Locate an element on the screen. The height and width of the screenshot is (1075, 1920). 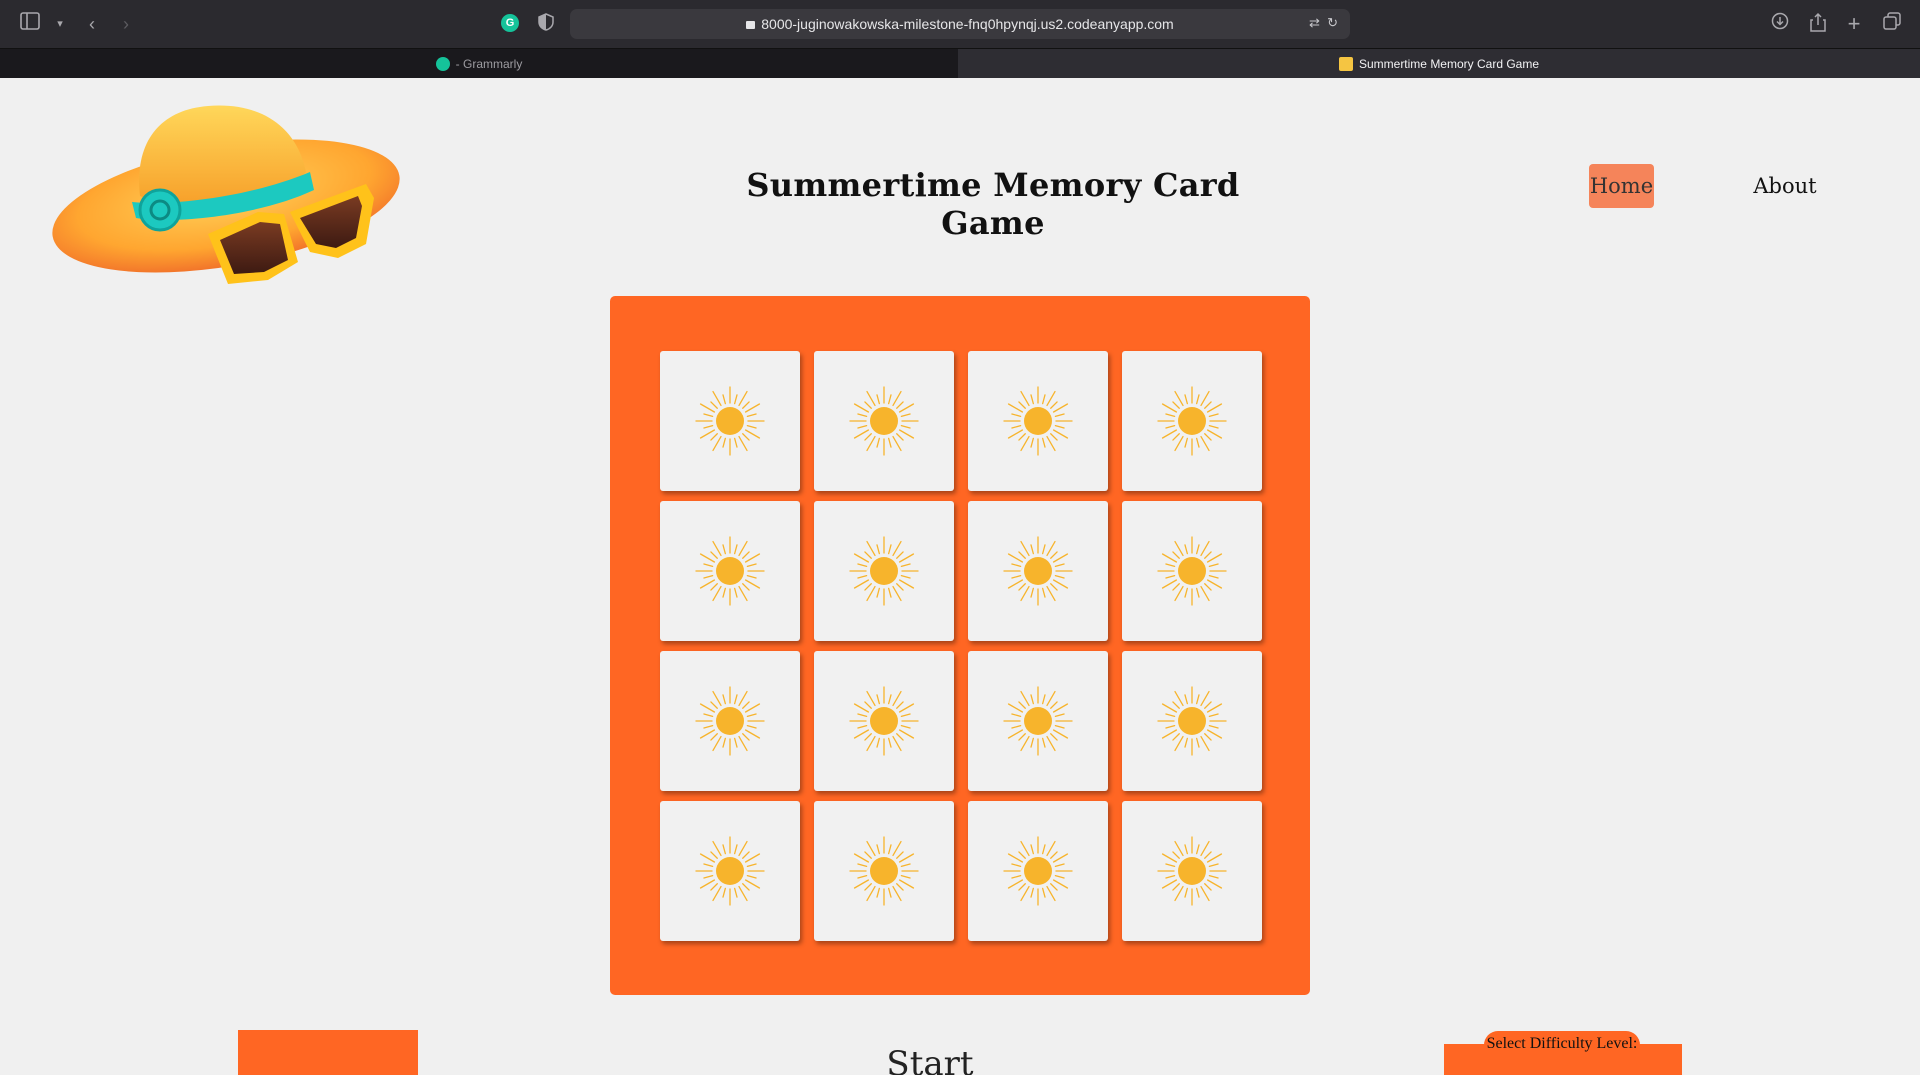
sidebar-icon is located at coordinates (30, 24).